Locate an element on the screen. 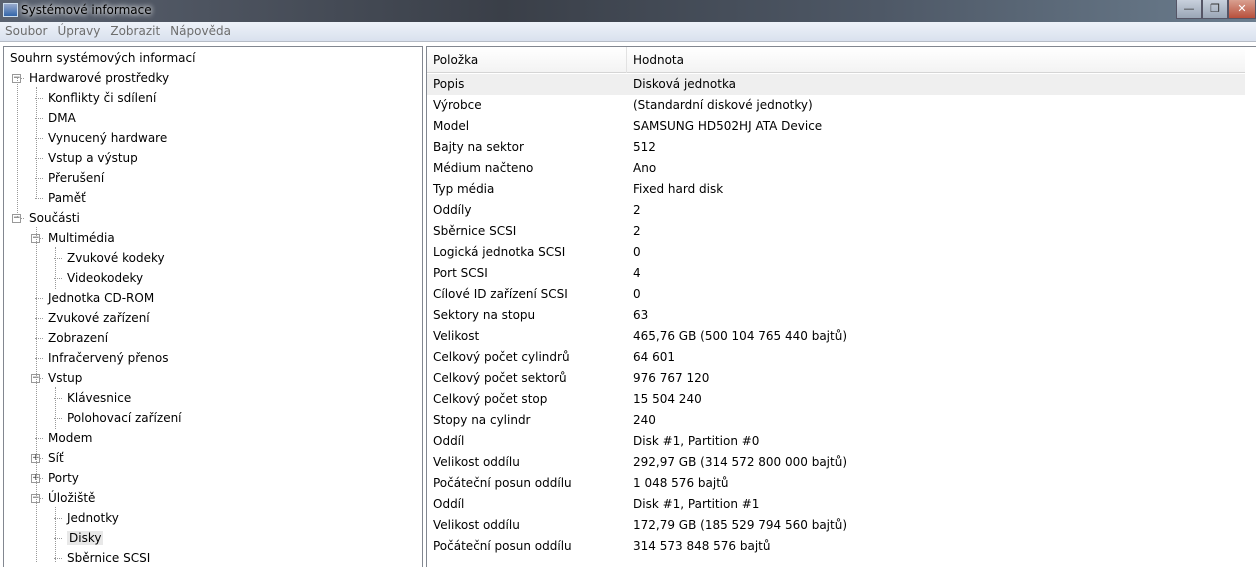  table-row: Celkový počet cylindrů 64 601 is located at coordinates (836, 357).